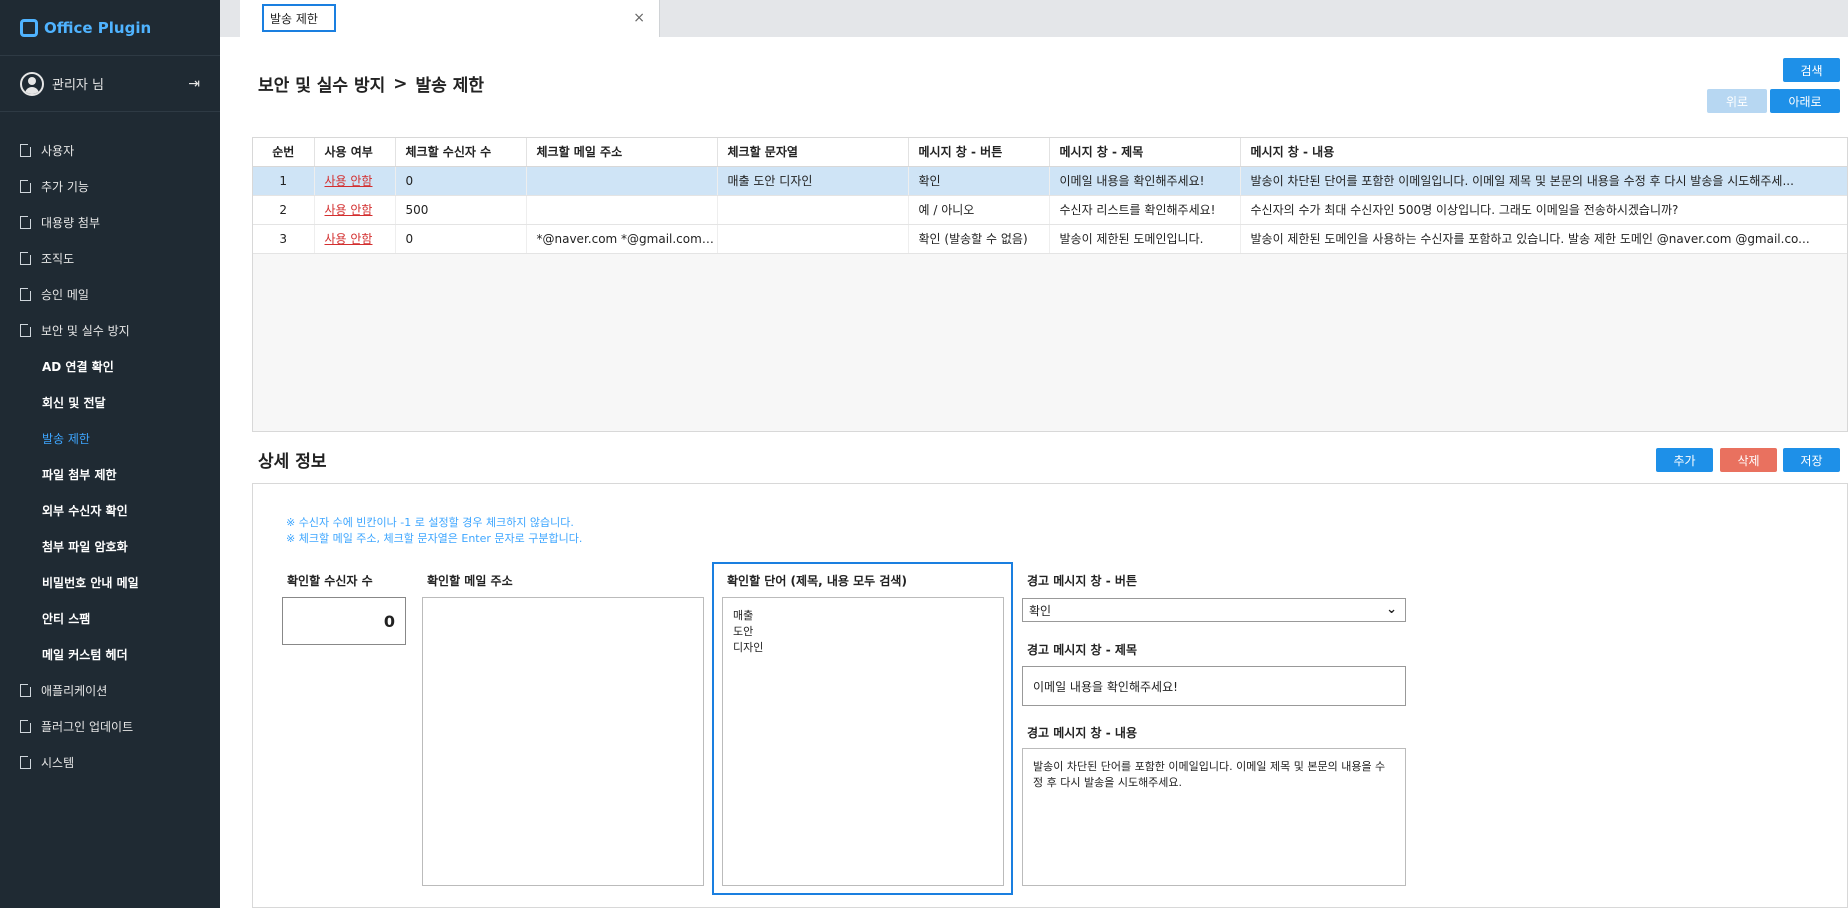 The image size is (1848, 908). I want to click on add-button: 추가, so click(1684, 460).